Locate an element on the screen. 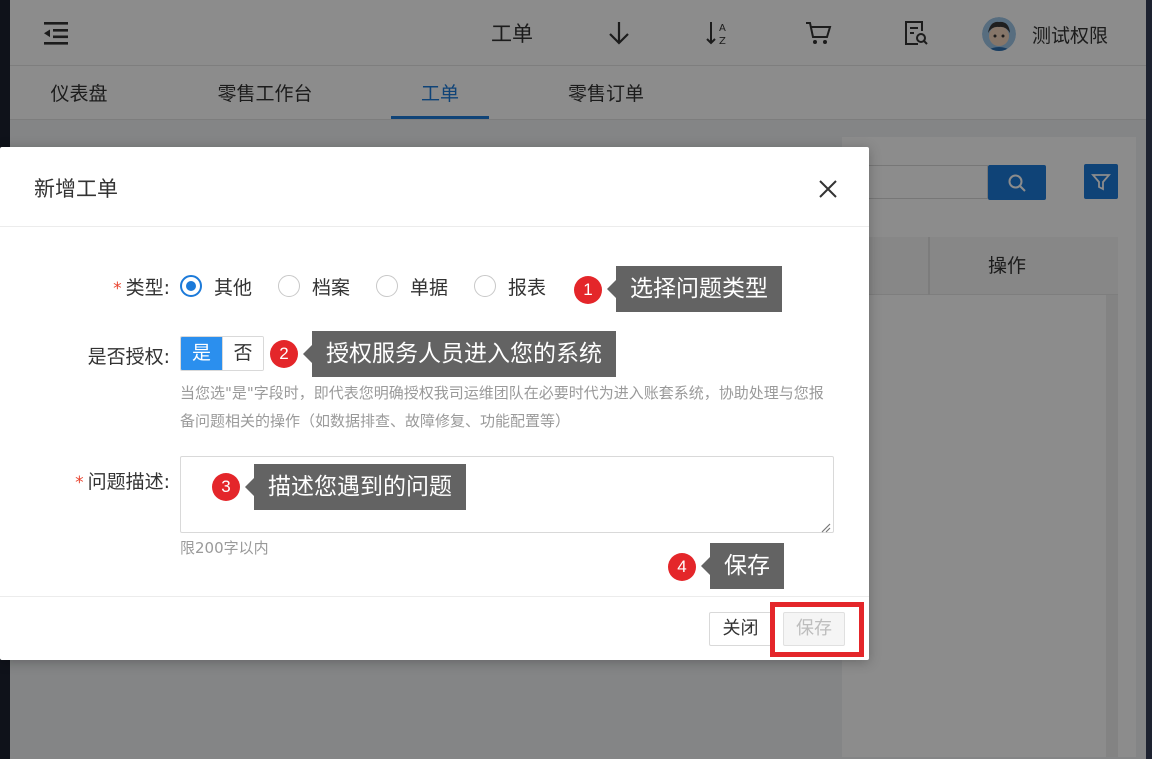 Image resolution: width=1152 pixels, height=759 pixels. type-radio-group: 其他 档案 单据 报表 is located at coordinates (376, 286).